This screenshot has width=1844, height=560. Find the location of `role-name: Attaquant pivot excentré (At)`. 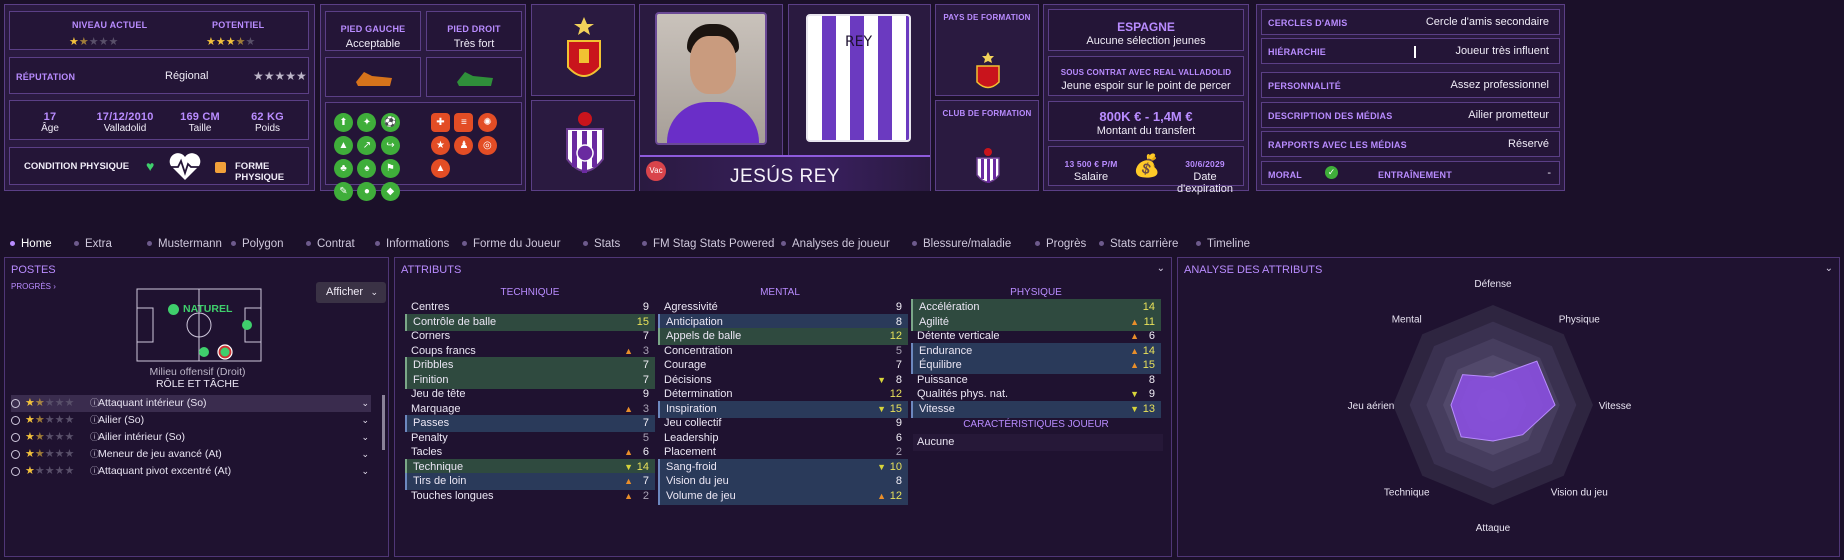

role-name: Attaquant pivot excentré (At) is located at coordinates (165, 471).